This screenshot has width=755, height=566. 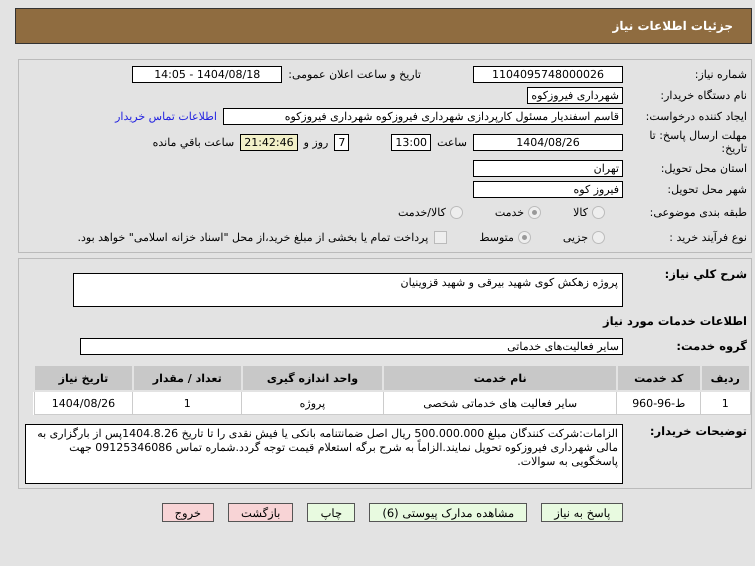 I want to click on service-group-field: سایر فعالیت‌های خدماتی, so click(x=351, y=346).